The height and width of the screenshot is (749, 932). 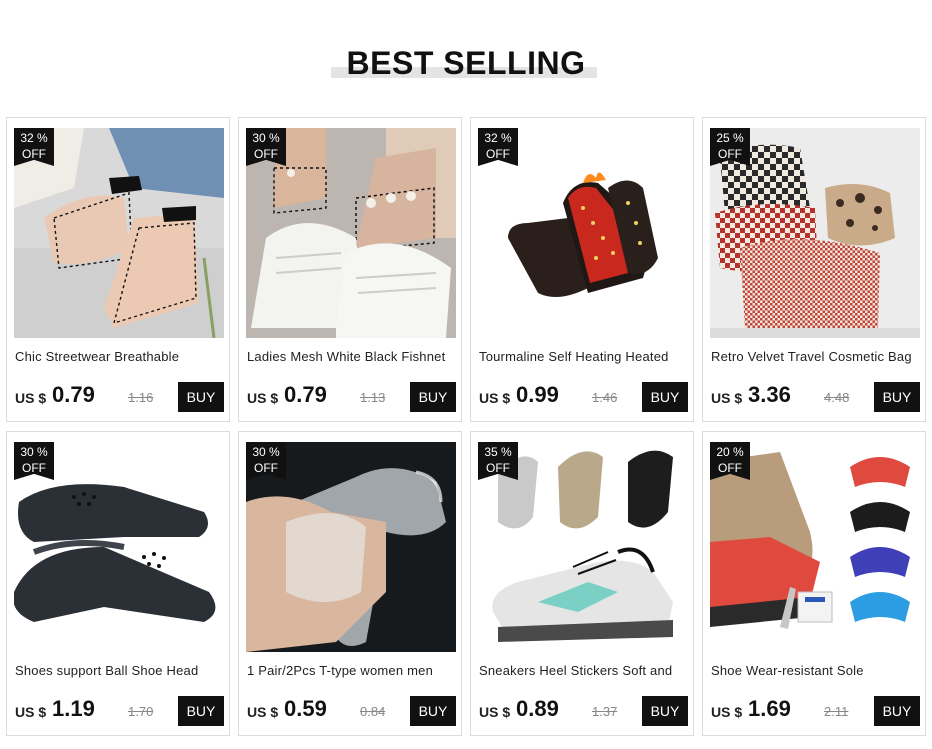 What do you see at coordinates (815, 670) in the screenshot?
I see `product-title: Shoe Wear-resistant Sole` at bounding box center [815, 670].